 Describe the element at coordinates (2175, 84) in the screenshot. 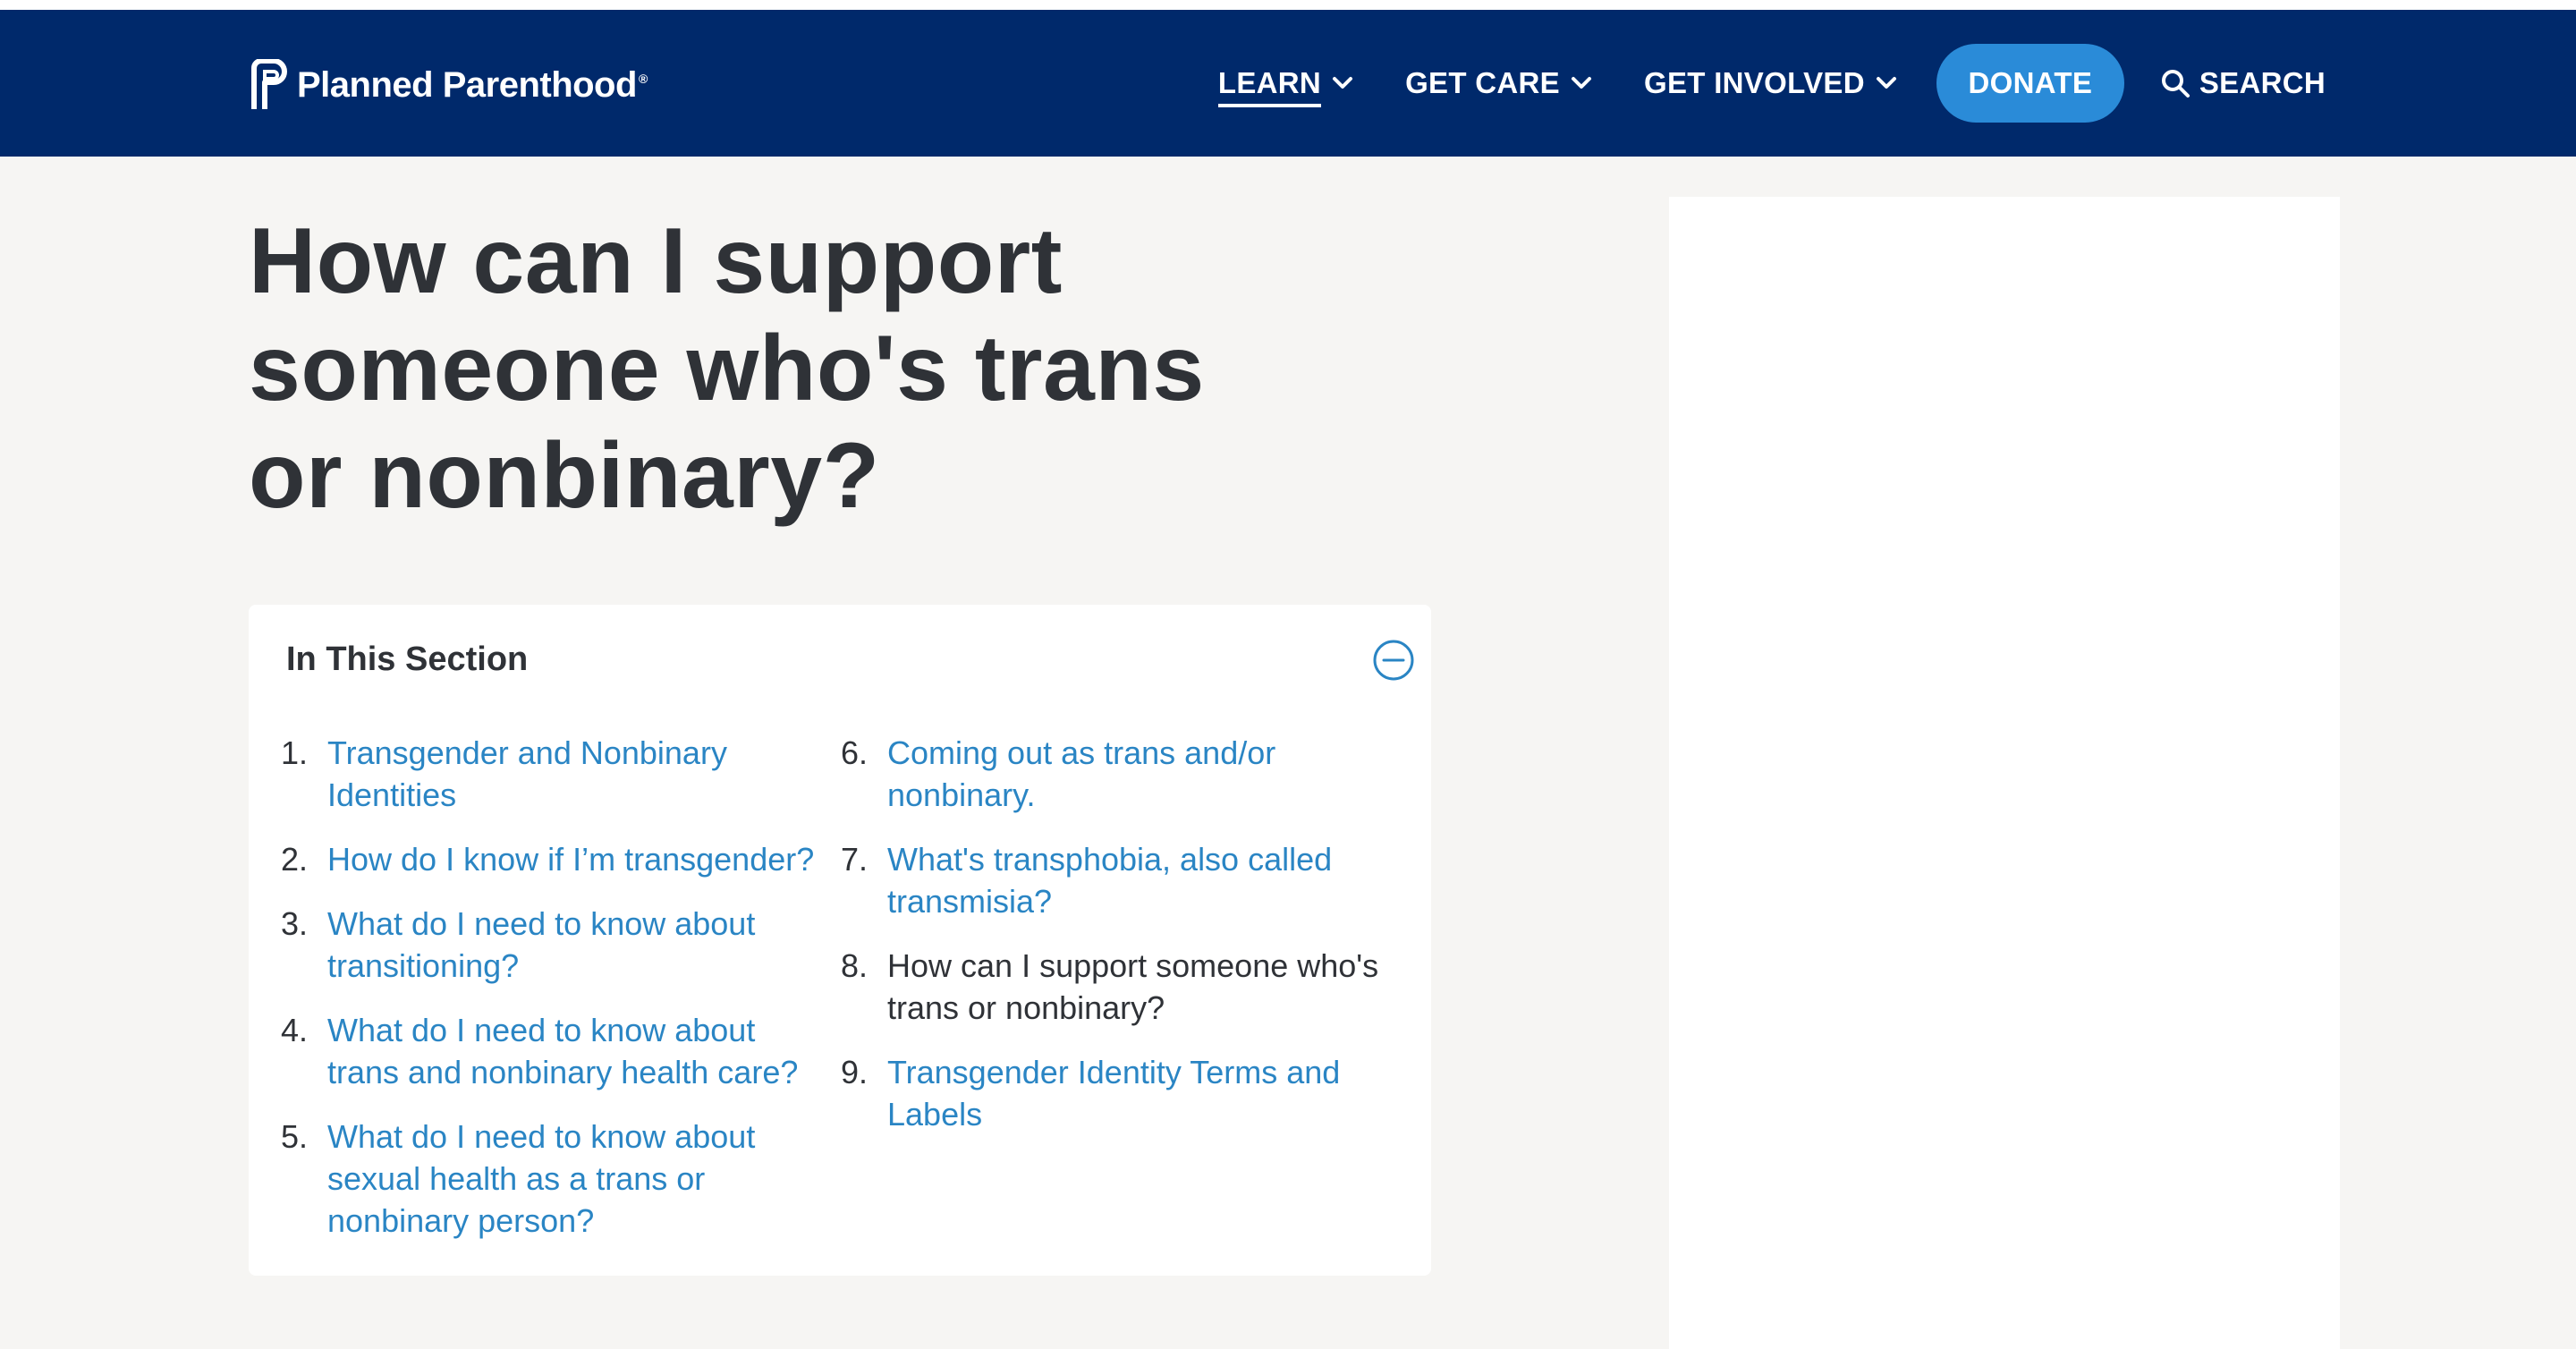

I see `search-icon` at that location.